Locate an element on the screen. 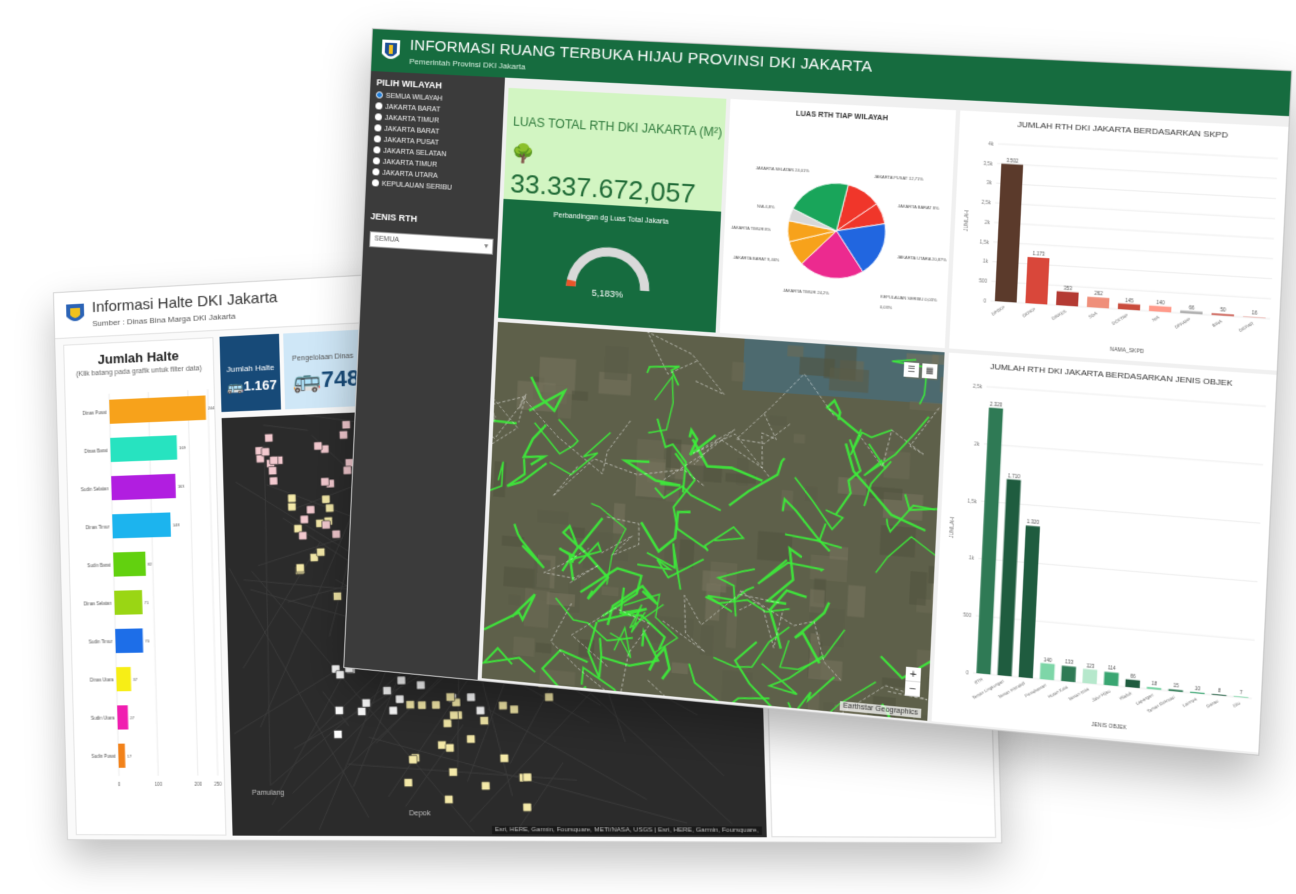 This screenshot has width=1296, height=894. basemap-gallery-icon: ▦ is located at coordinates (929, 371).